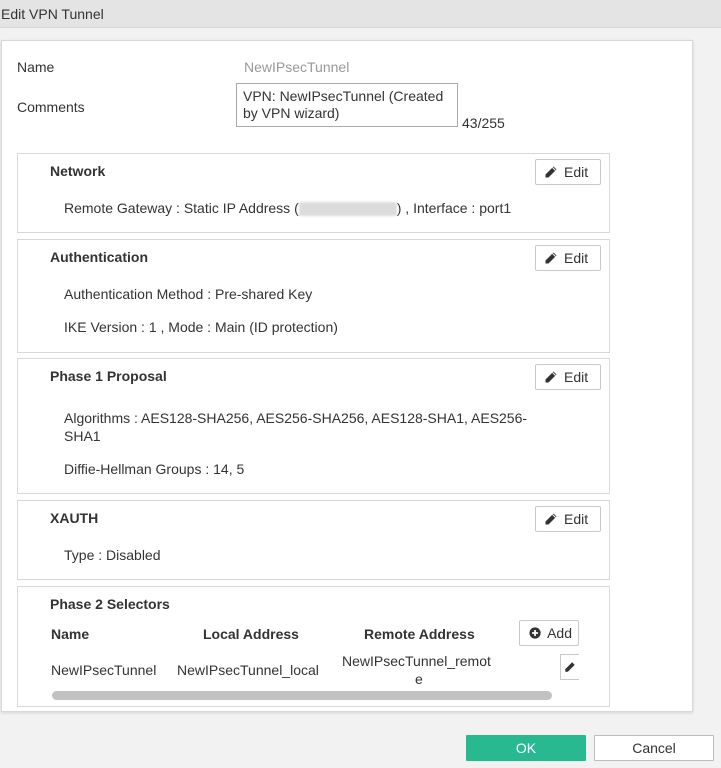  What do you see at coordinates (419, 679) in the screenshot?
I see `row-remote-cell-line-2: e` at bounding box center [419, 679].